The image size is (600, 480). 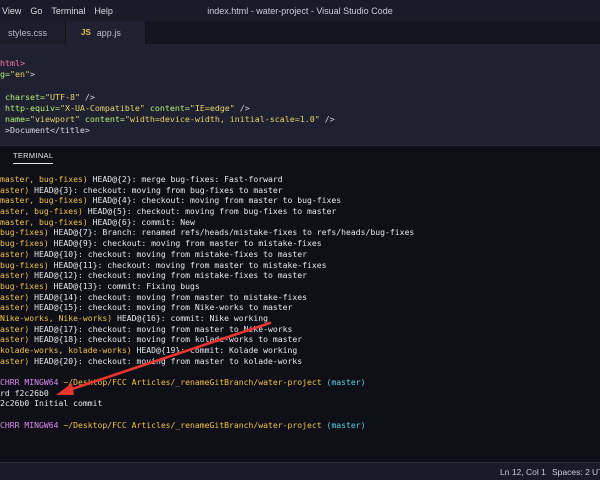 I want to click on menu-view: View, so click(x=11, y=11).